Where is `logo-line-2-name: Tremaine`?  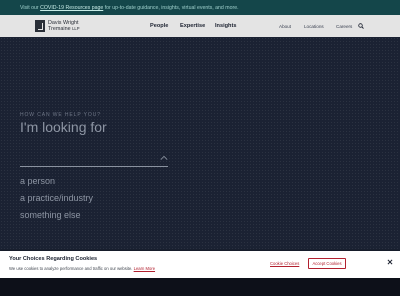
logo-line-2-name: Tremaine is located at coordinates (59, 29).